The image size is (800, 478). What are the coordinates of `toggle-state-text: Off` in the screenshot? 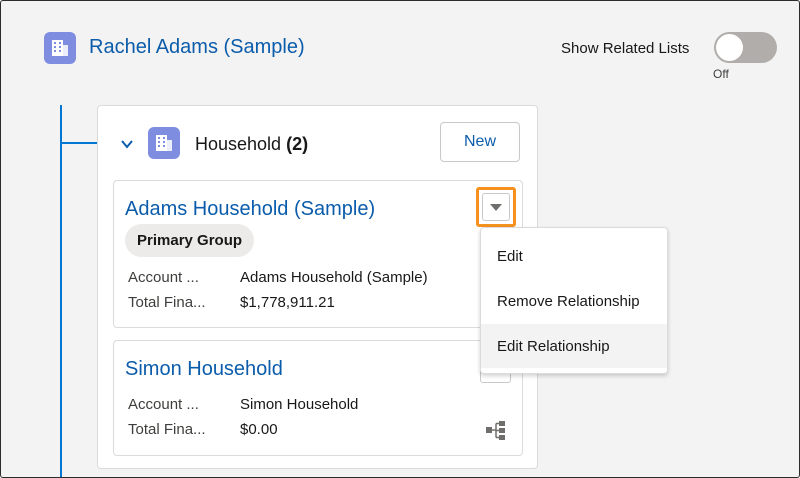 It's located at (721, 74).